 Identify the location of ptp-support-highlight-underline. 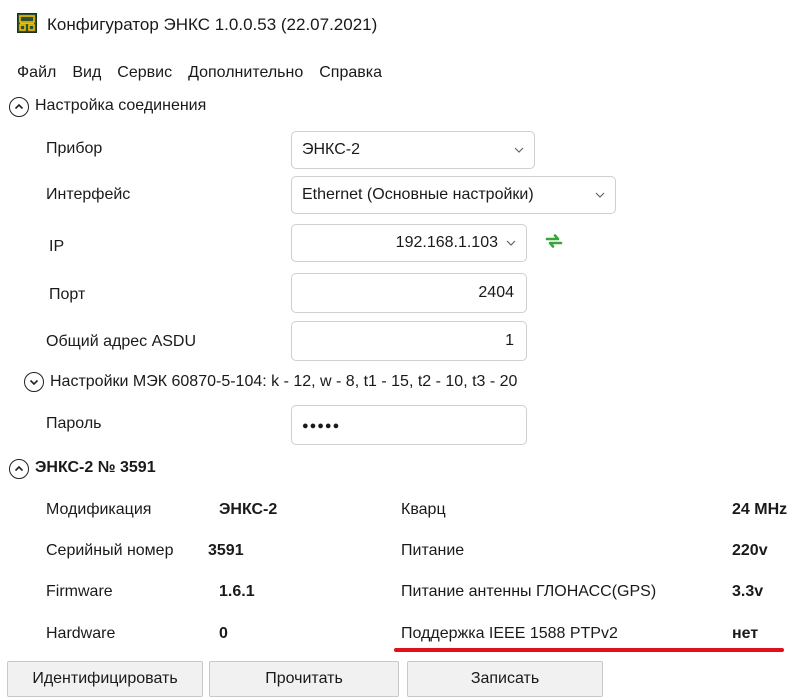
(589, 650).